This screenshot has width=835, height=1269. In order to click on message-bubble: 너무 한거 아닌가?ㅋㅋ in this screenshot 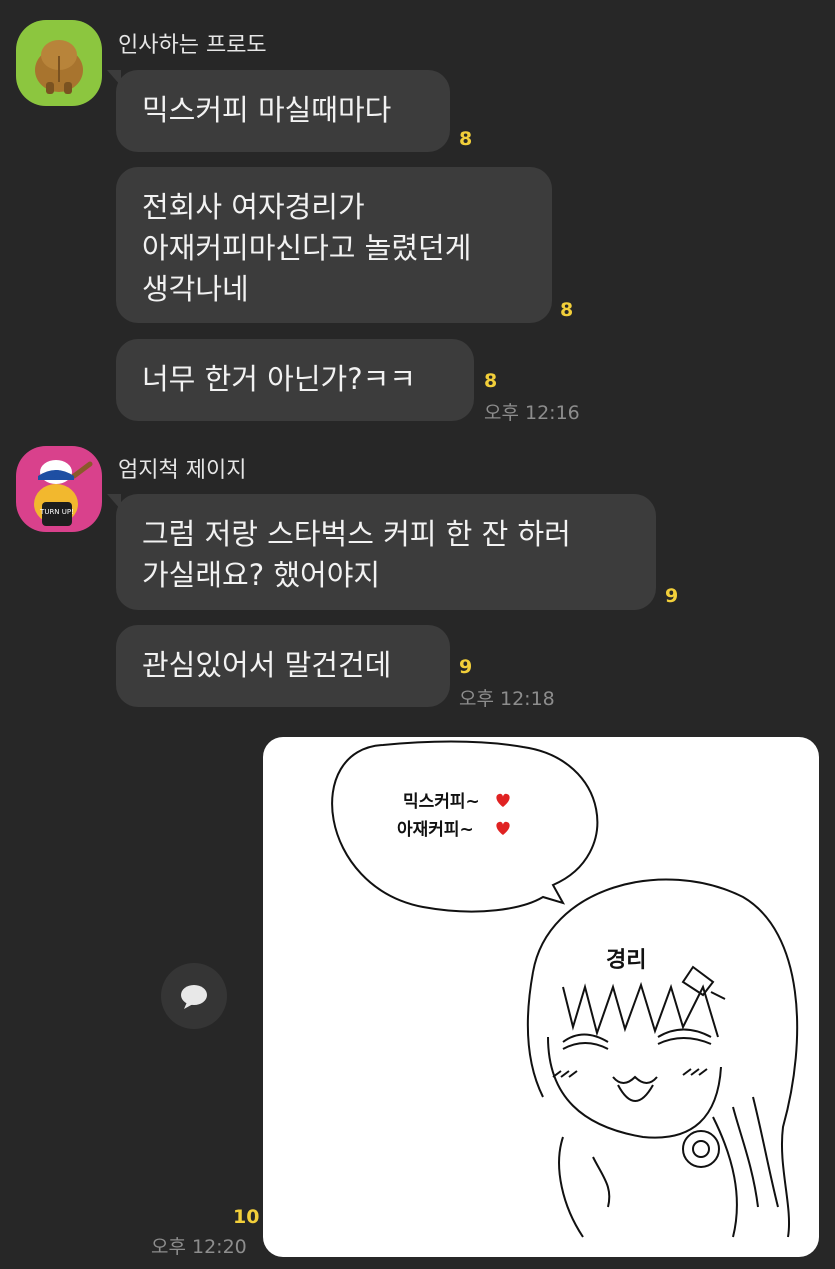, I will do `click(295, 380)`.